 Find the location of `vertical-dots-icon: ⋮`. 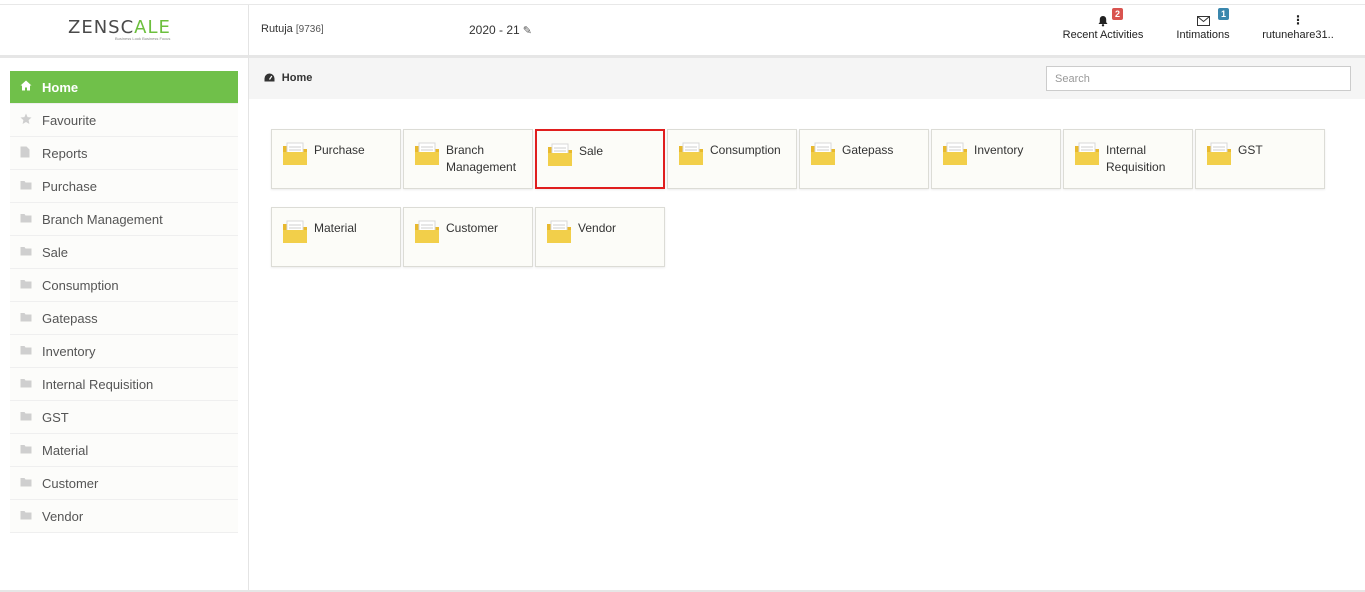

vertical-dots-icon: ⋮ is located at coordinates (1298, 20).